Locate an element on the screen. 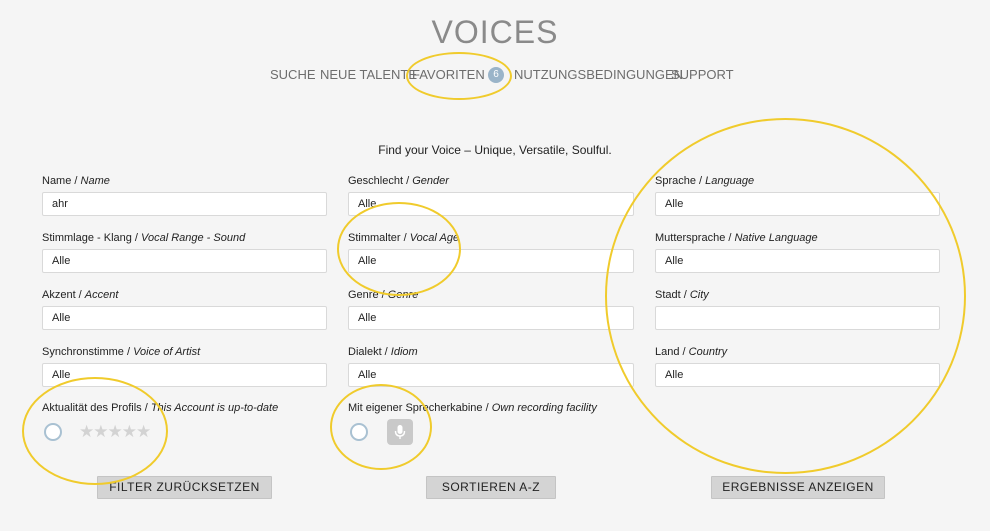 Image resolution: width=990 pixels, height=531 pixels. native-language-label: Muttersprache / Native Language is located at coordinates (736, 238).